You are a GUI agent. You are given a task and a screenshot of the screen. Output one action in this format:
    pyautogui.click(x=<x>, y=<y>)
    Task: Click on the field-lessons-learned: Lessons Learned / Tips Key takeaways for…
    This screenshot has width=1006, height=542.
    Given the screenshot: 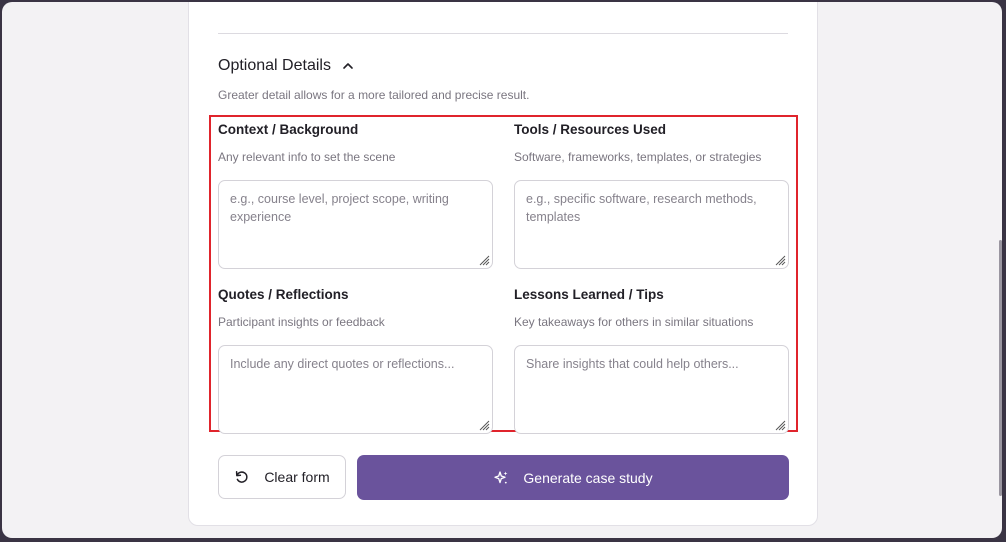 What is the action you would take?
    pyautogui.click(x=652, y=360)
    